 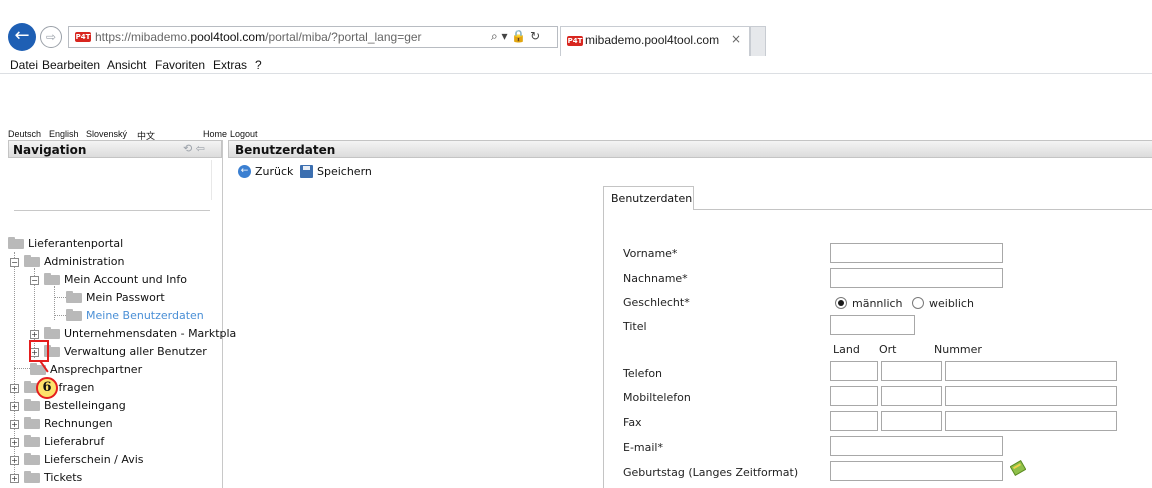 What do you see at coordinates (655, 278) in the screenshot?
I see `label-nachname: Nachname*` at bounding box center [655, 278].